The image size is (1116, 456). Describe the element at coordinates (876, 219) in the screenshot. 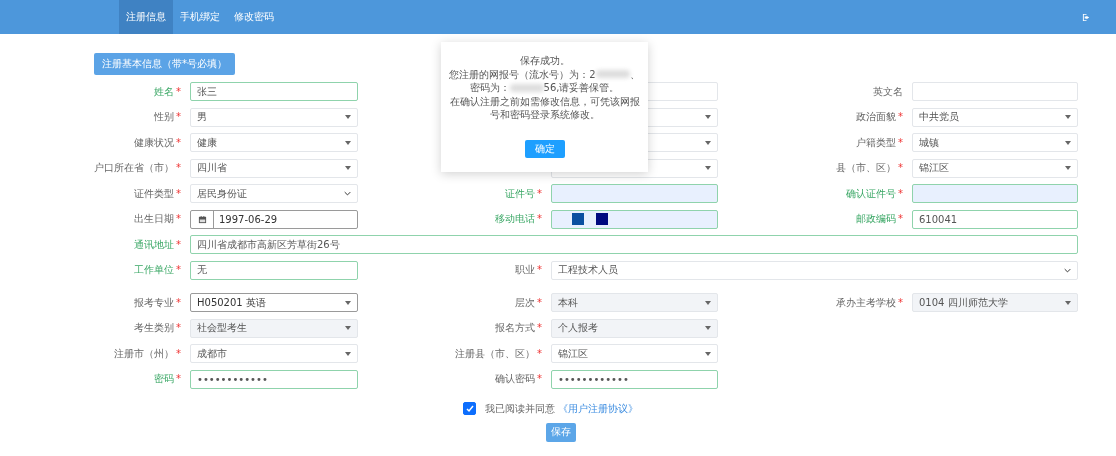

I see `field-label: 邮政编码` at that location.